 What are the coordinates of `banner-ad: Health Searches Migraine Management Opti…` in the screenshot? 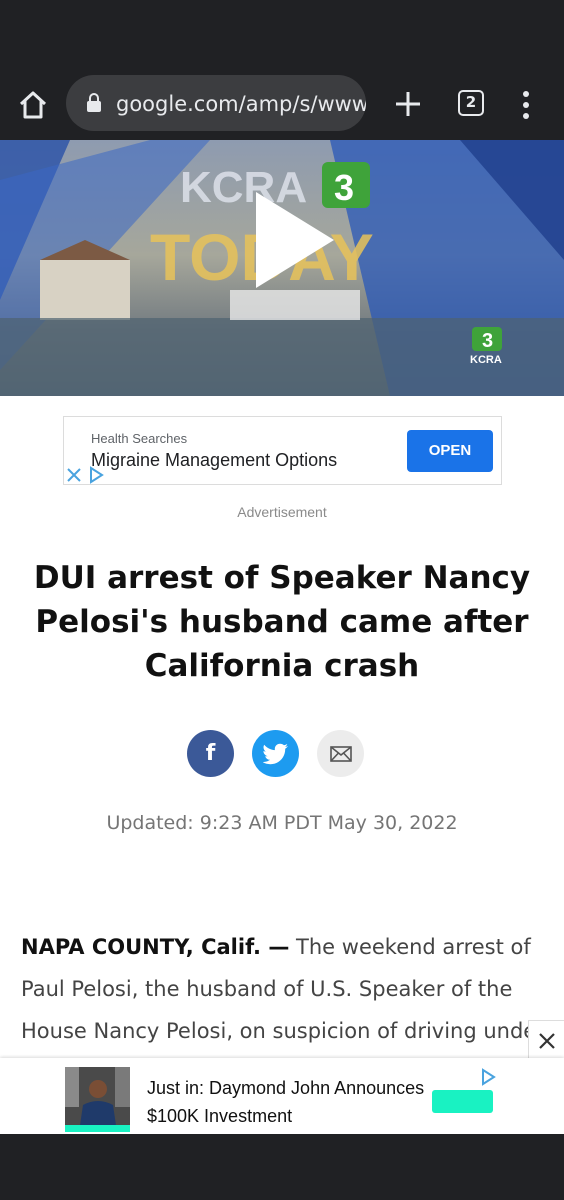 It's located at (282, 450).